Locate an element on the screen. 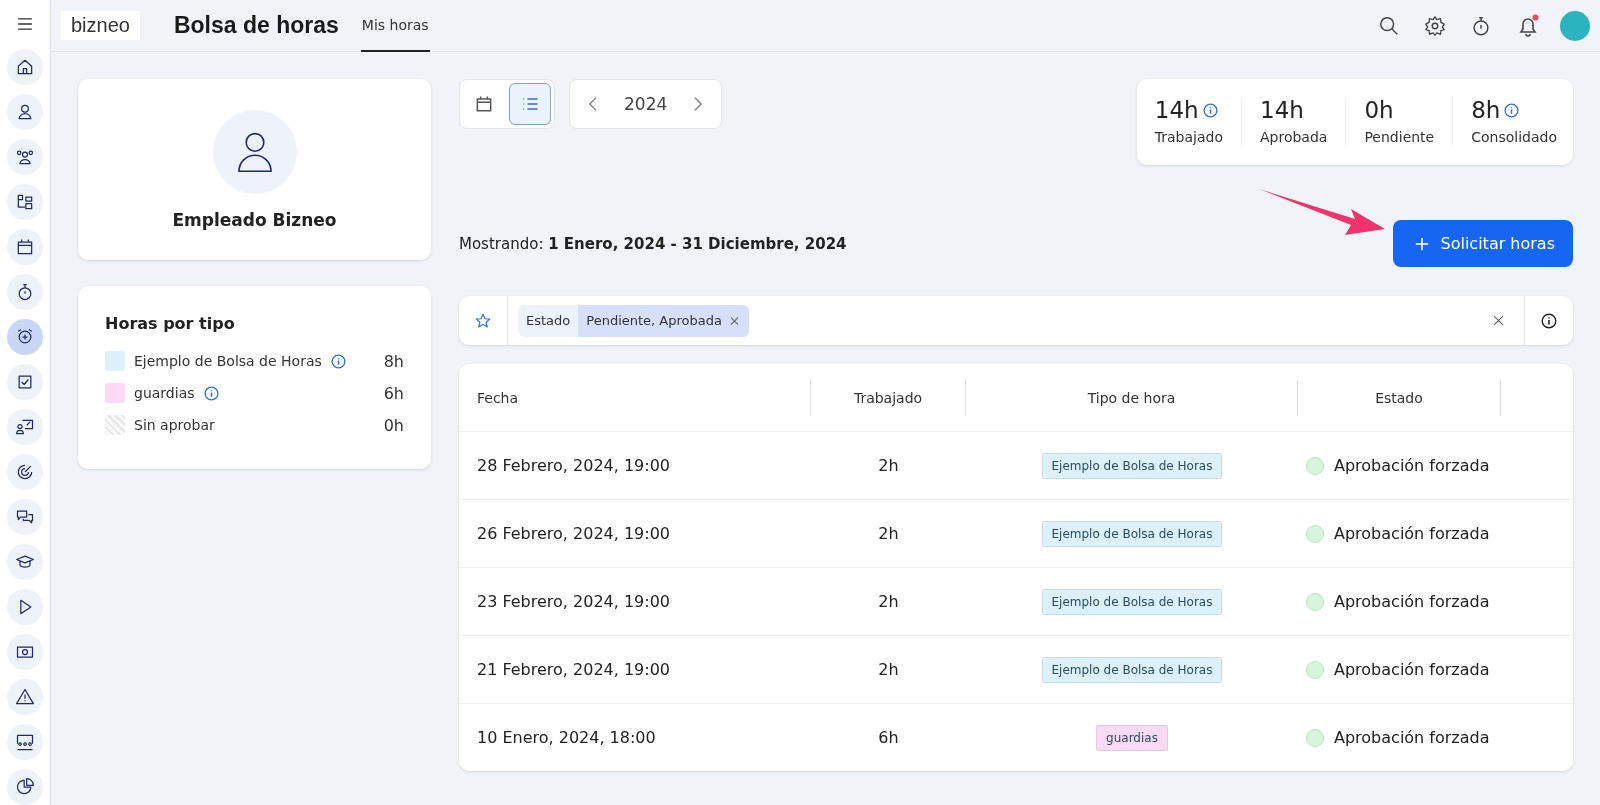  filter-value: Pendiente, Aprobada is located at coordinates (654, 320).